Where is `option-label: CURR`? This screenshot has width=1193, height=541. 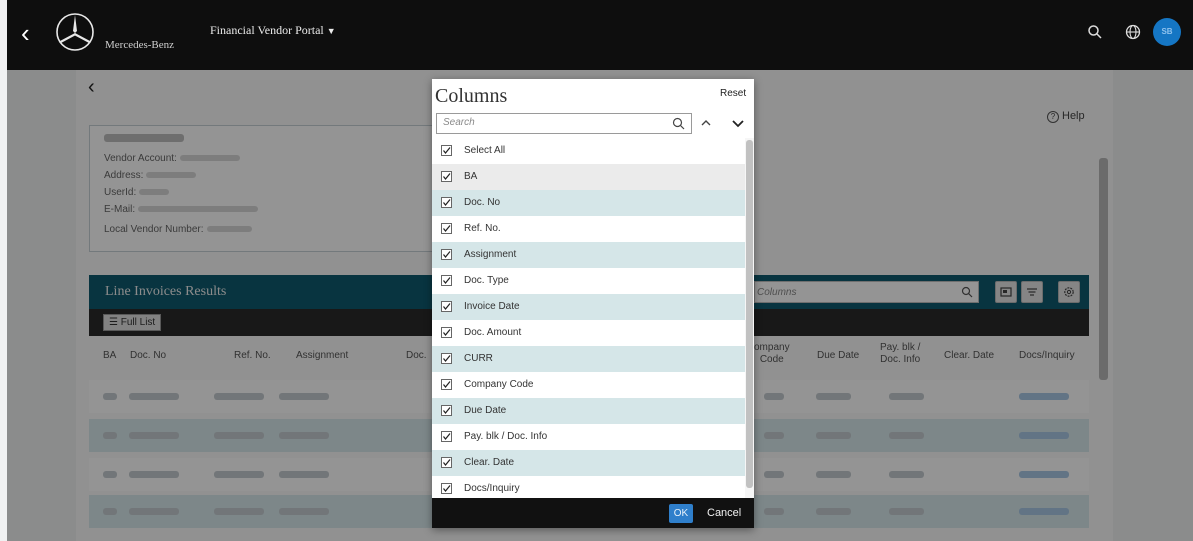 option-label: CURR is located at coordinates (478, 358).